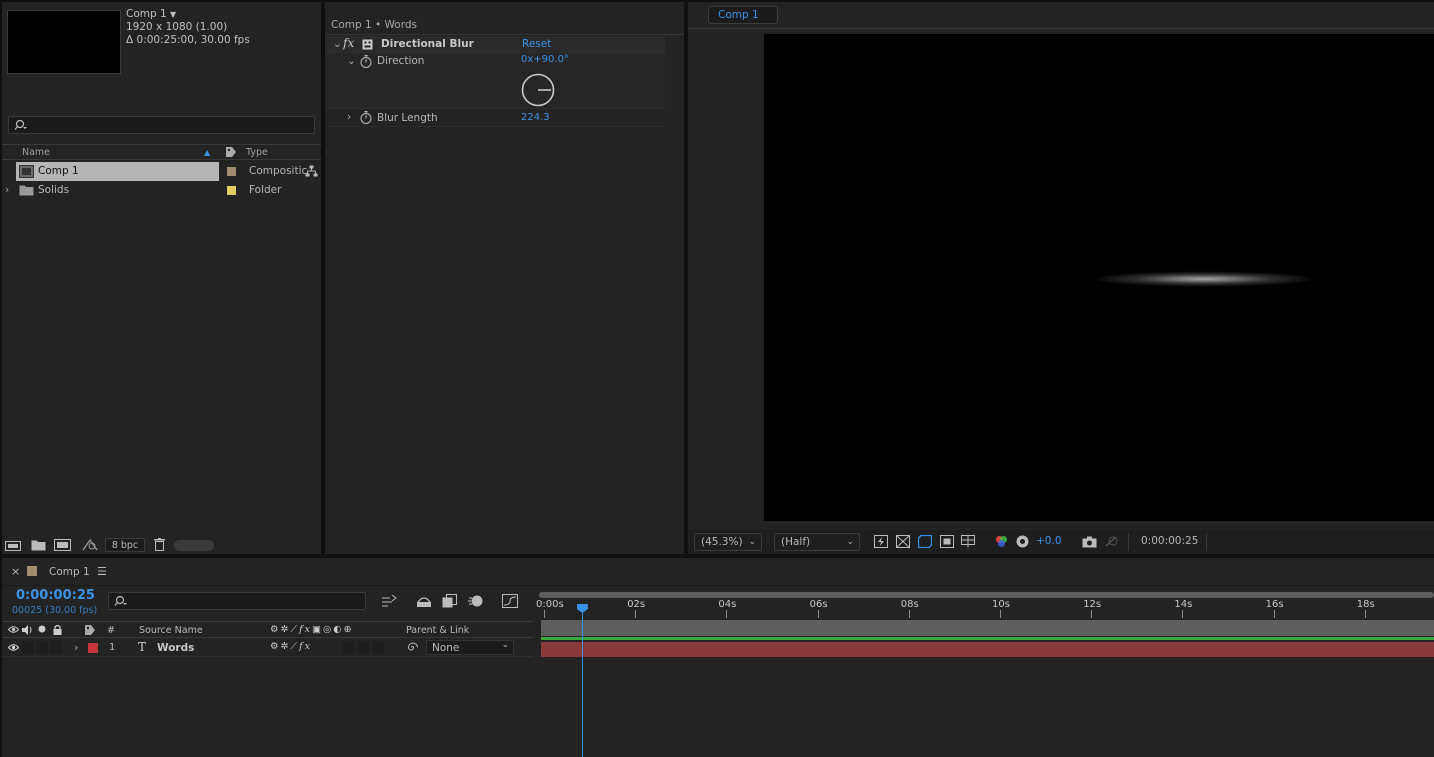 The image size is (1434, 757). I want to click on viewer-tab-label: Comp 1, so click(738, 15).